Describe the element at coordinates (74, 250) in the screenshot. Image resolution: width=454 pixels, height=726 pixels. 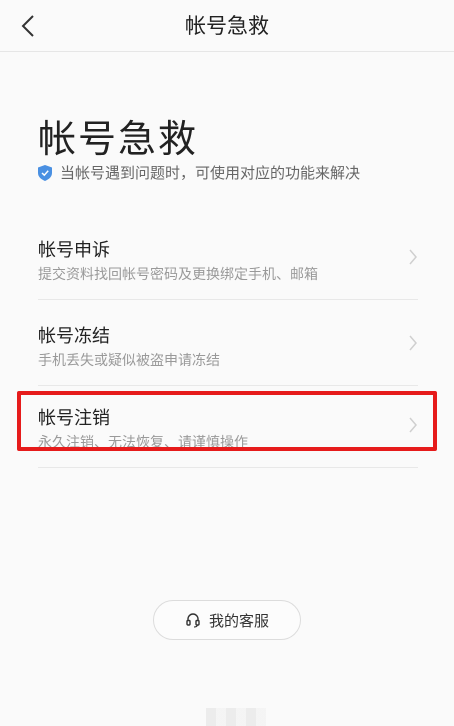
I see `item-title: 帐号申诉` at that location.